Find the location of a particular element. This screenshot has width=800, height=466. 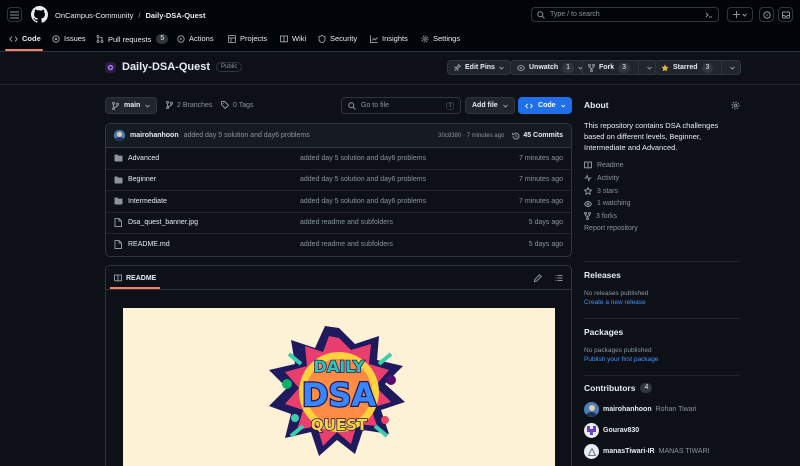

logo-word-quest: QUEST is located at coordinates (339, 425).